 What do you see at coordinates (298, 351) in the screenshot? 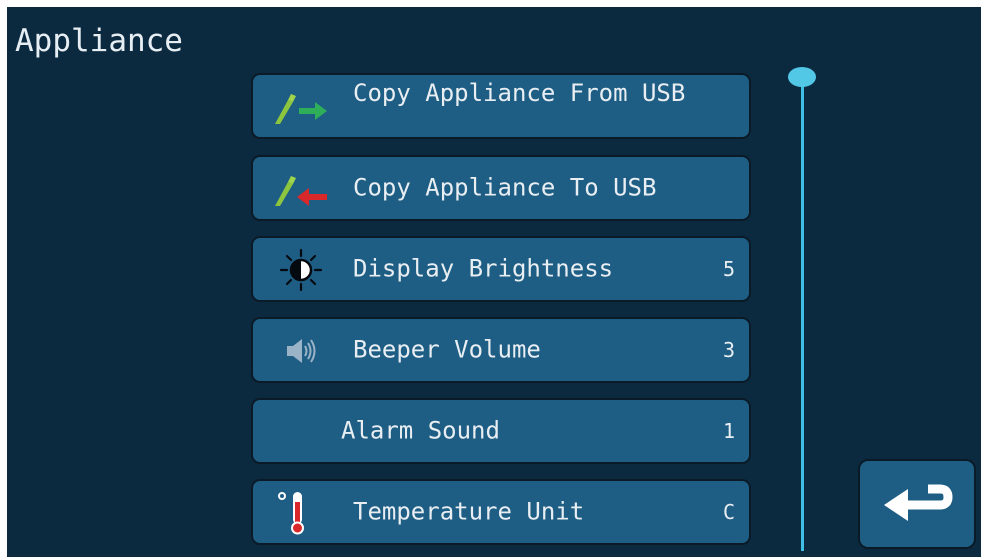
I see `speaker-icon` at bounding box center [298, 351].